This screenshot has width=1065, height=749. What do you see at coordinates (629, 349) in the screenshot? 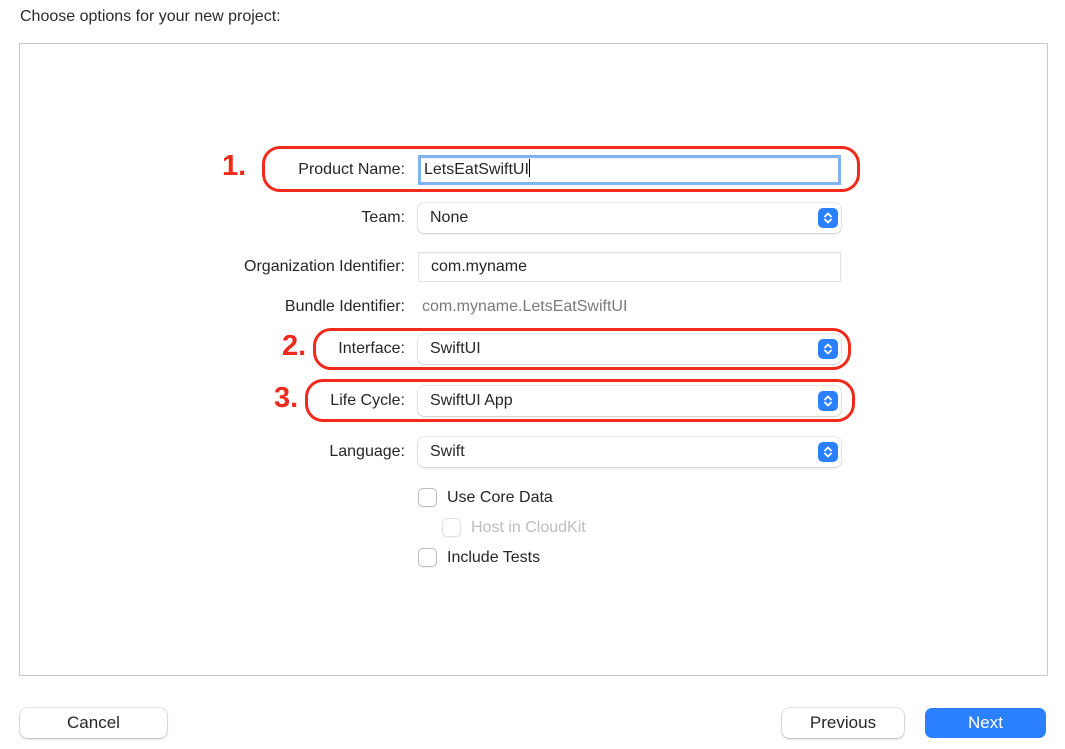
I see `interface-popup: SwiftUI` at bounding box center [629, 349].